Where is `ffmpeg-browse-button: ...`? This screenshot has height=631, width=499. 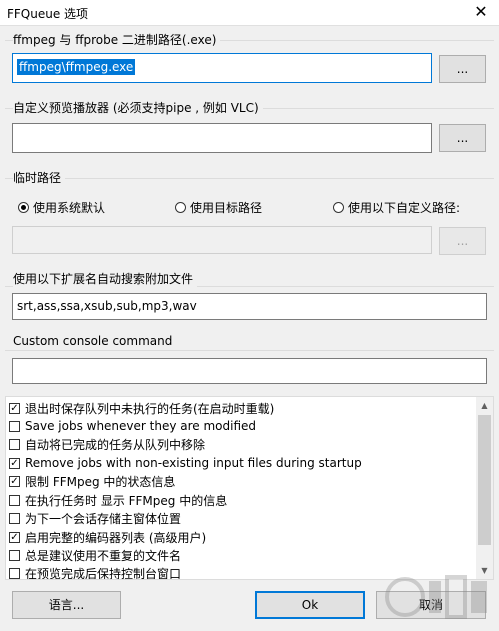
ffmpeg-browse-button: ... is located at coordinates (462, 69).